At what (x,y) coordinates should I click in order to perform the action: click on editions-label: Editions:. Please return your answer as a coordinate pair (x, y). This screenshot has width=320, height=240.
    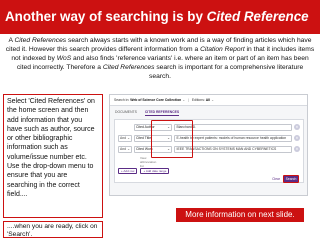
    Looking at the image, I should click on (198, 100).